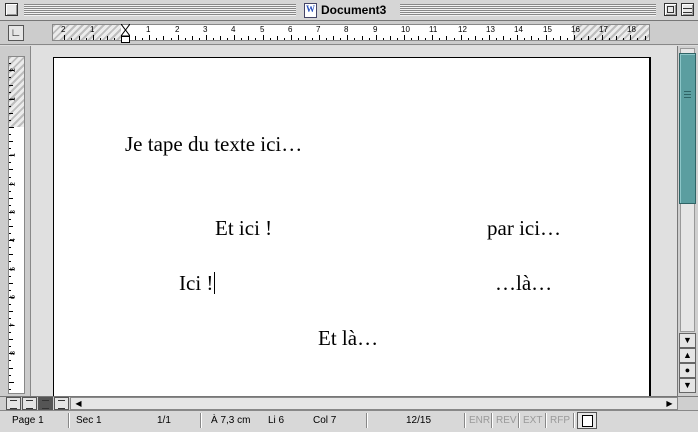  I want to click on next-page-button: ▼, so click(687, 385).